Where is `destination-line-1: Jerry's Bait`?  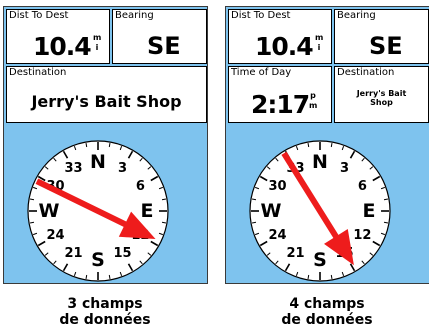
destination-line-1: Jerry's Bait is located at coordinates (381, 93).